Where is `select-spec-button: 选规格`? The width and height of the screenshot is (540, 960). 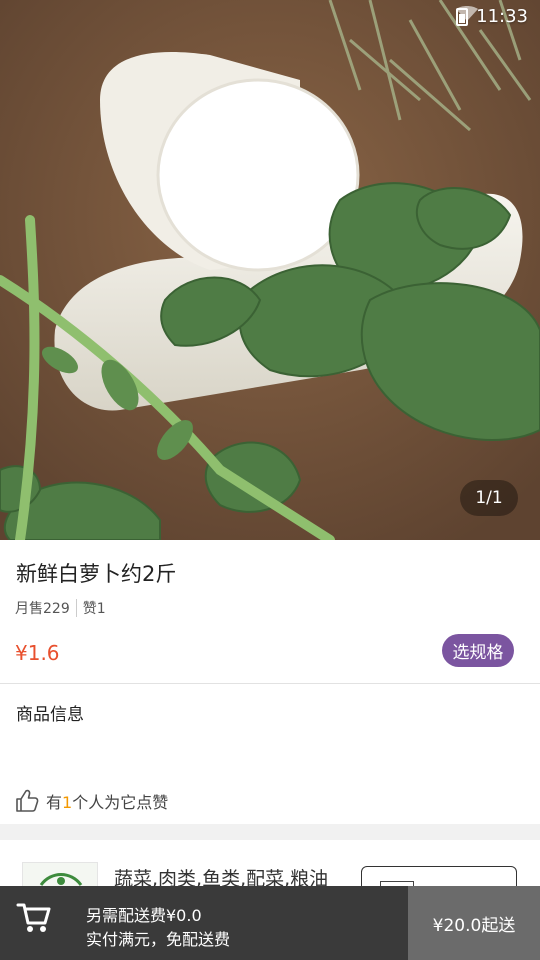
select-spec-button: 选规格 is located at coordinates (478, 650).